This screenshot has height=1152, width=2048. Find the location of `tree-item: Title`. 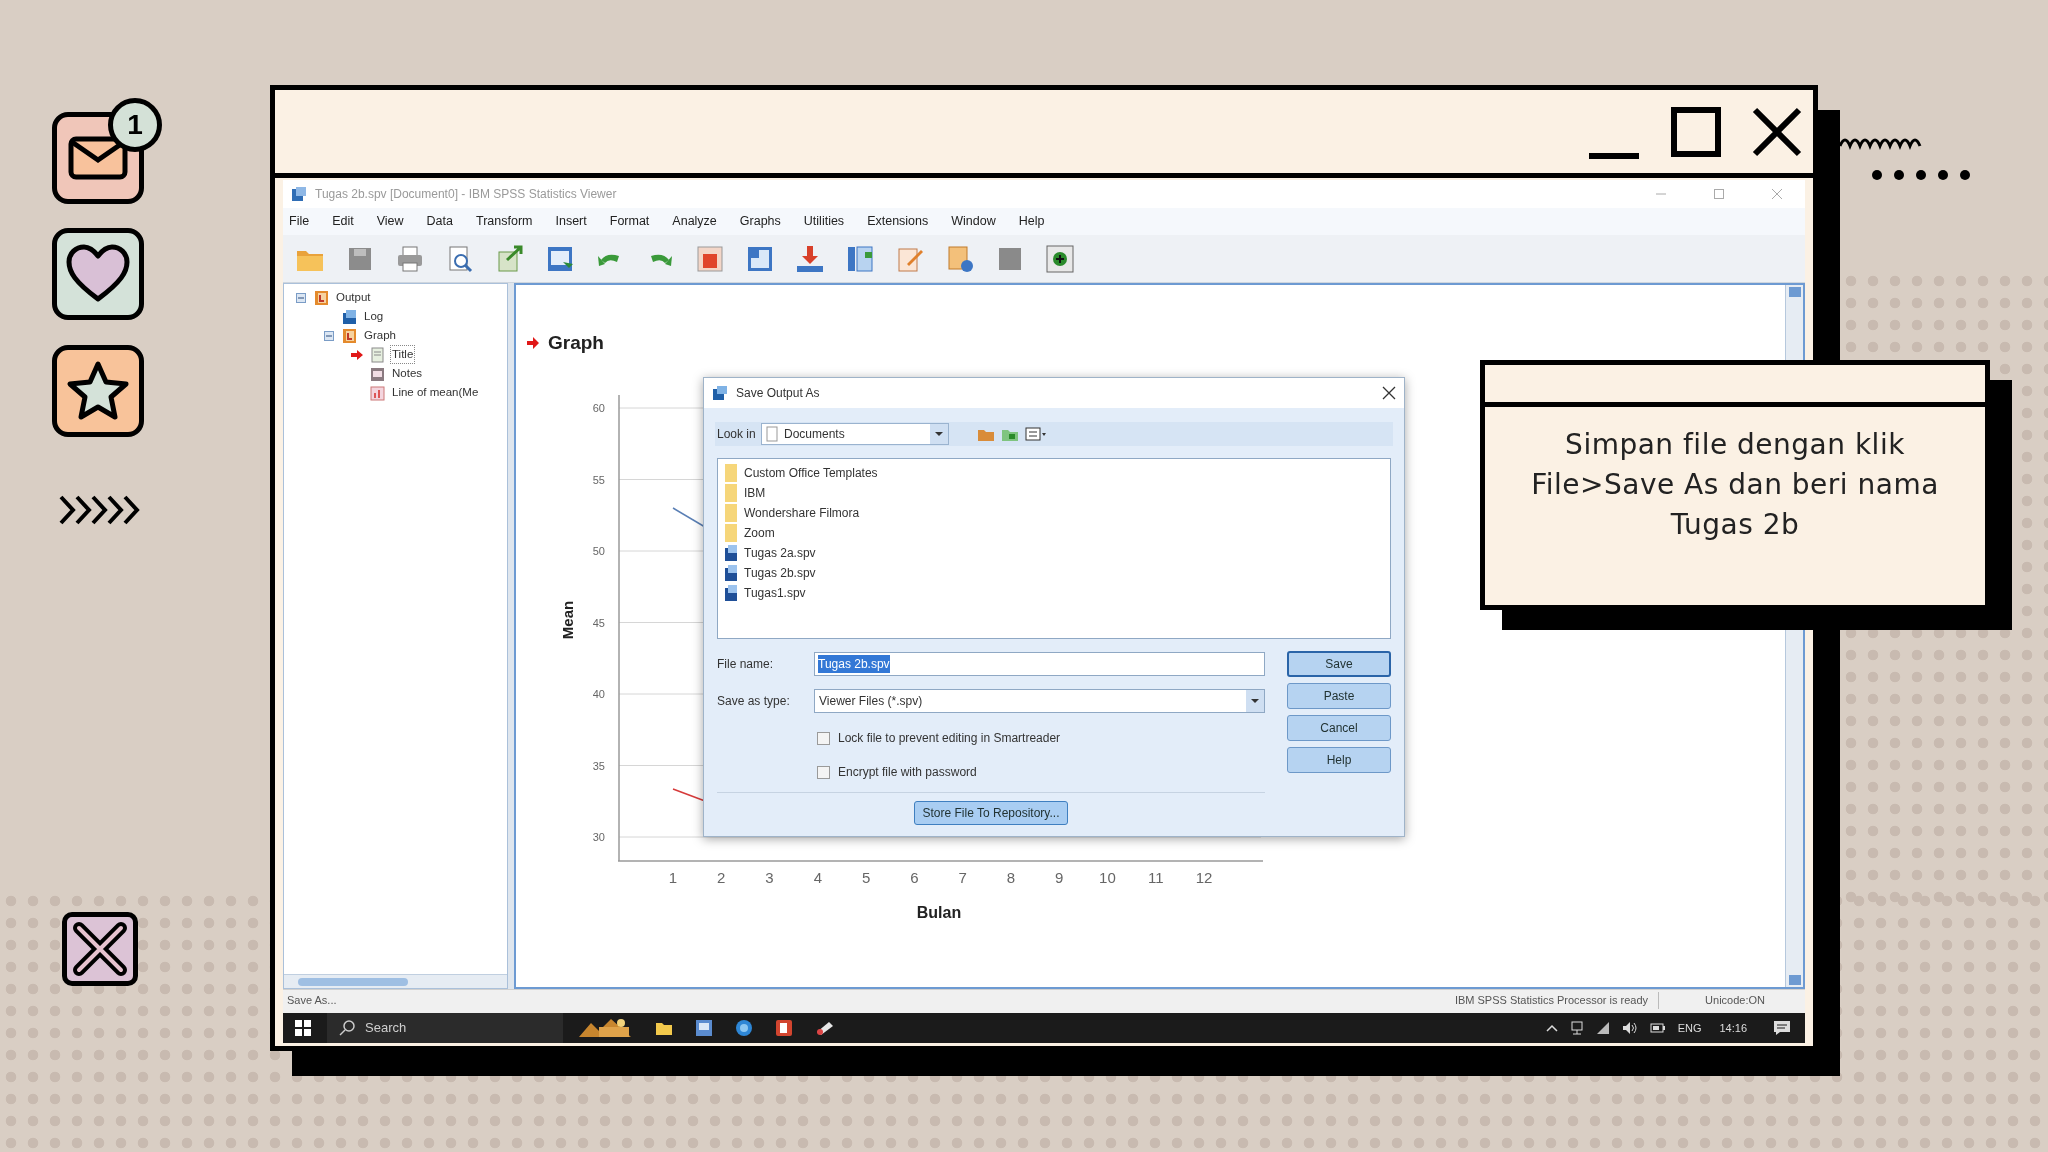

tree-item: Title is located at coordinates (403, 354).